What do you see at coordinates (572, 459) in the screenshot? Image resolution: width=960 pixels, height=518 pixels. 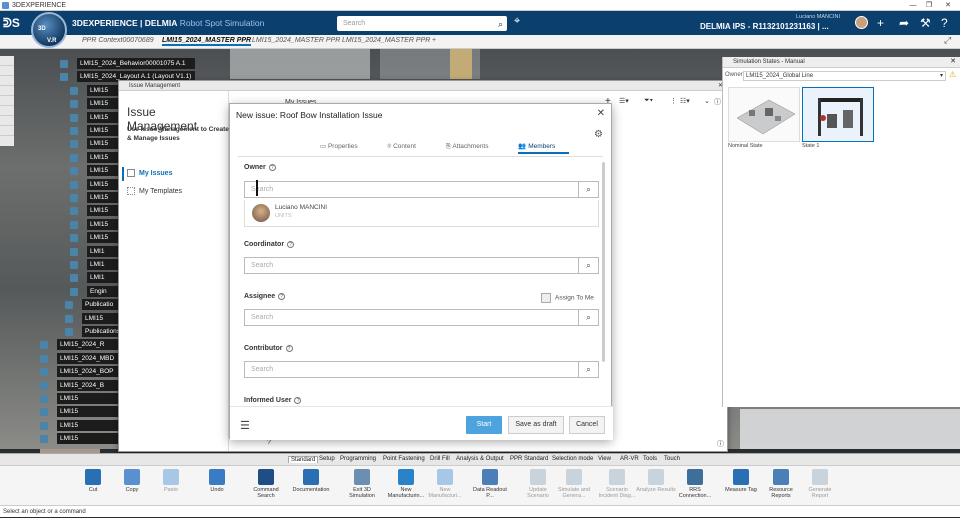 I see `ribbon-tab: Selection mode` at bounding box center [572, 459].